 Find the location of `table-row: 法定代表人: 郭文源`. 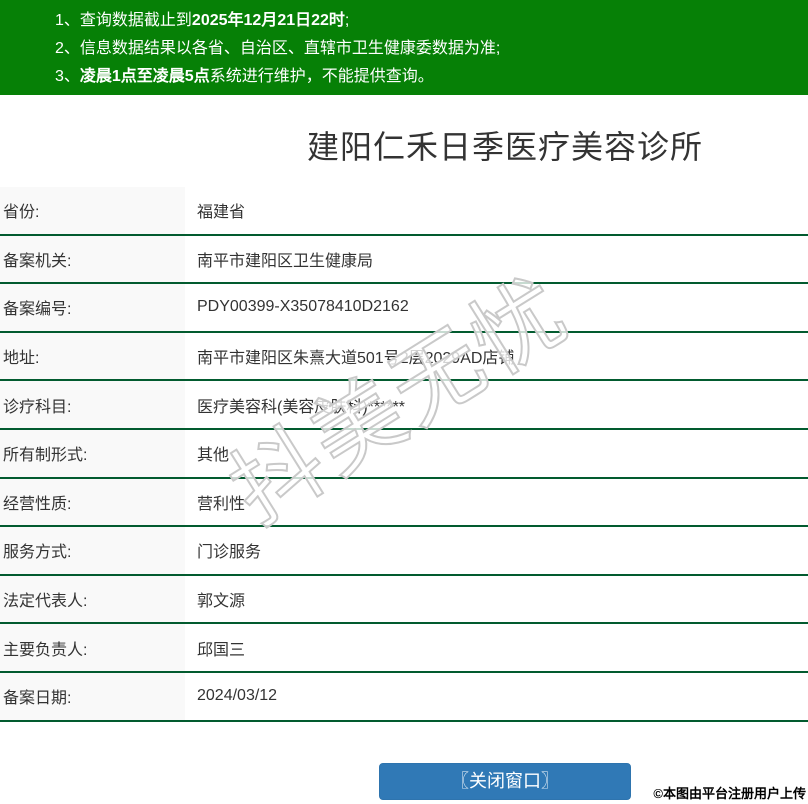

table-row: 法定代表人: 郭文源 is located at coordinates (404, 600).